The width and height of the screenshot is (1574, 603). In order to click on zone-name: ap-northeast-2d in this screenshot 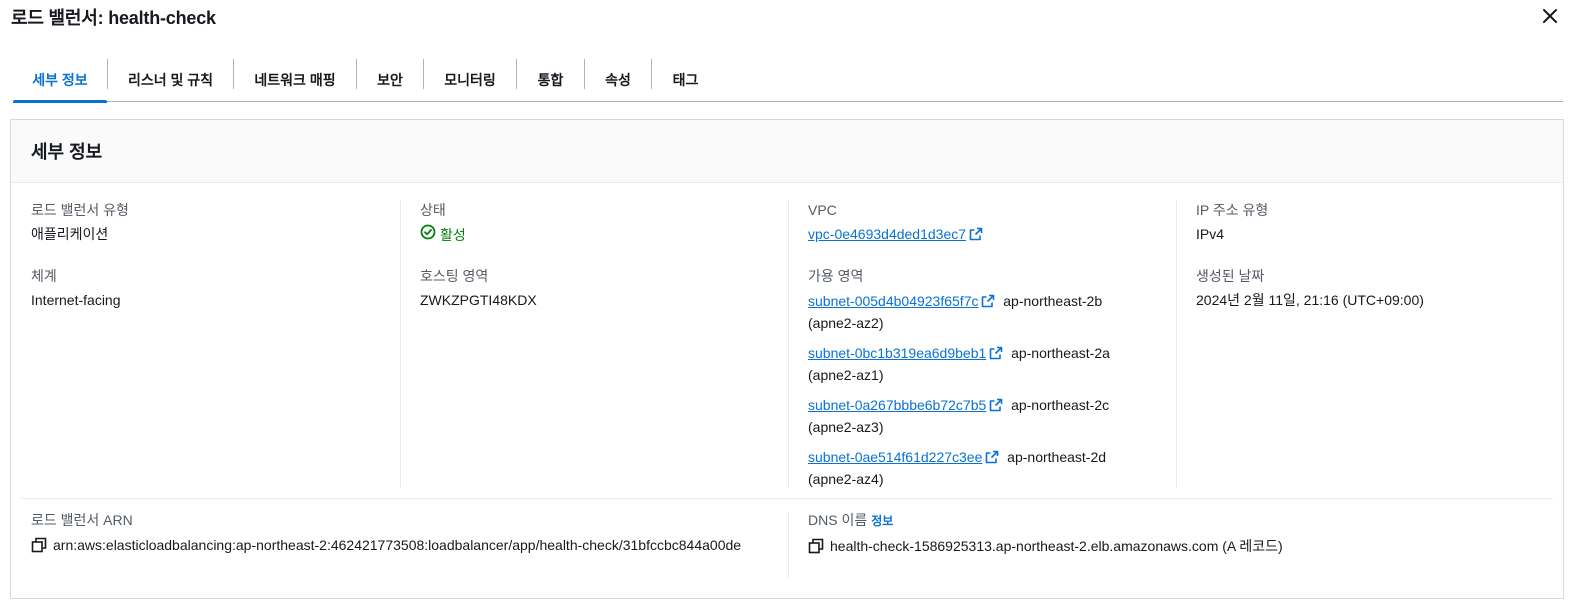, I will do `click(1057, 457)`.